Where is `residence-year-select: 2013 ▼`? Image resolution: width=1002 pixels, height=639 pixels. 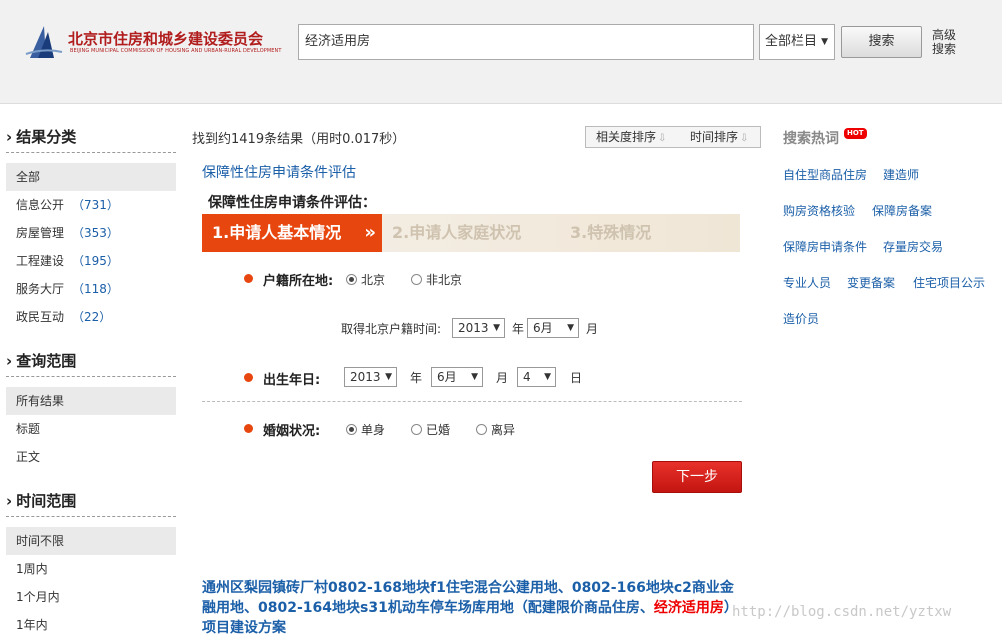
residence-year-select: 2013 ▼ is located at coordinates (478, 328).